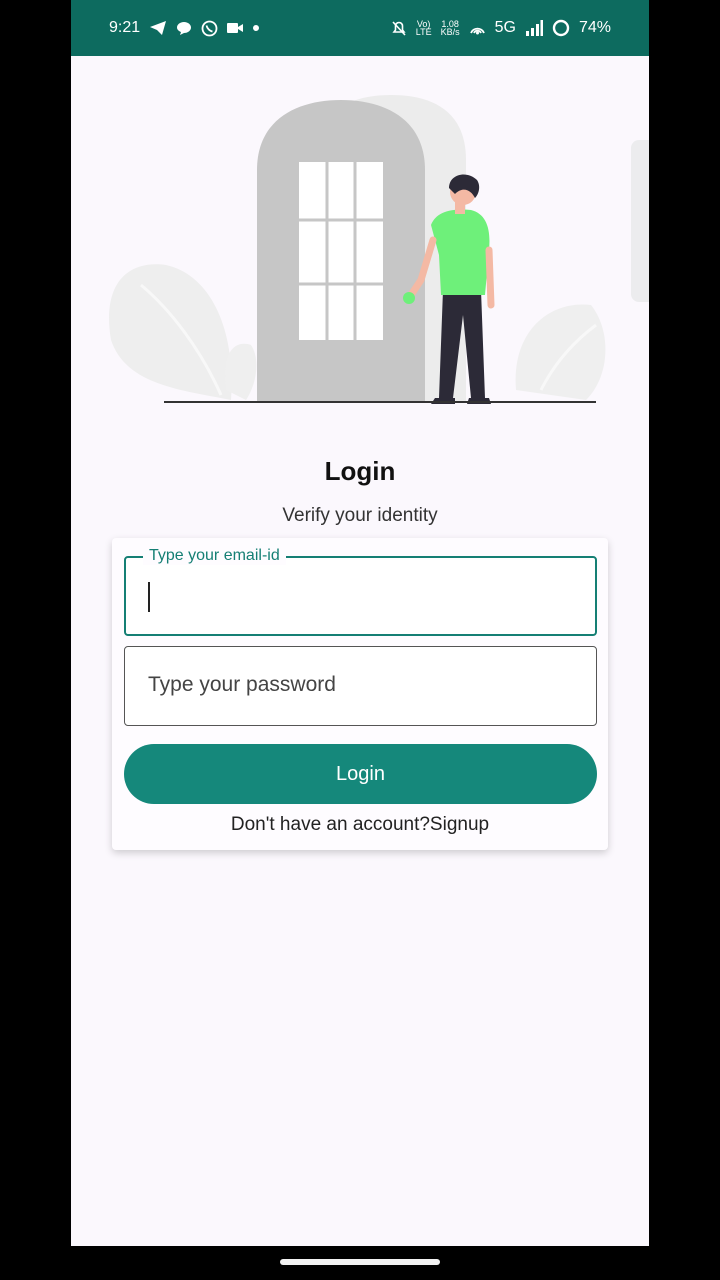 Image resolution: width=720 pixels, height=1280 pixels. What do you see at coordinates (450, 32) in the screenshot?
I see `net-speed-unit: KB/s` at bounding box center [450, 32].